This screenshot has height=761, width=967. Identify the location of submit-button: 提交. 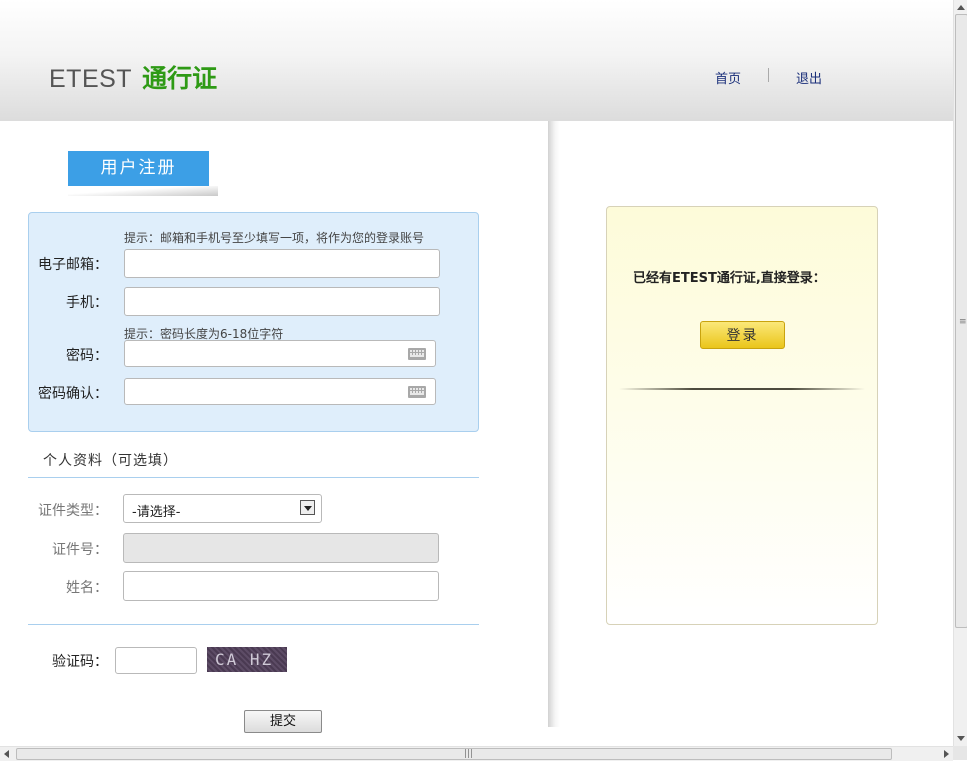
(283, 721).